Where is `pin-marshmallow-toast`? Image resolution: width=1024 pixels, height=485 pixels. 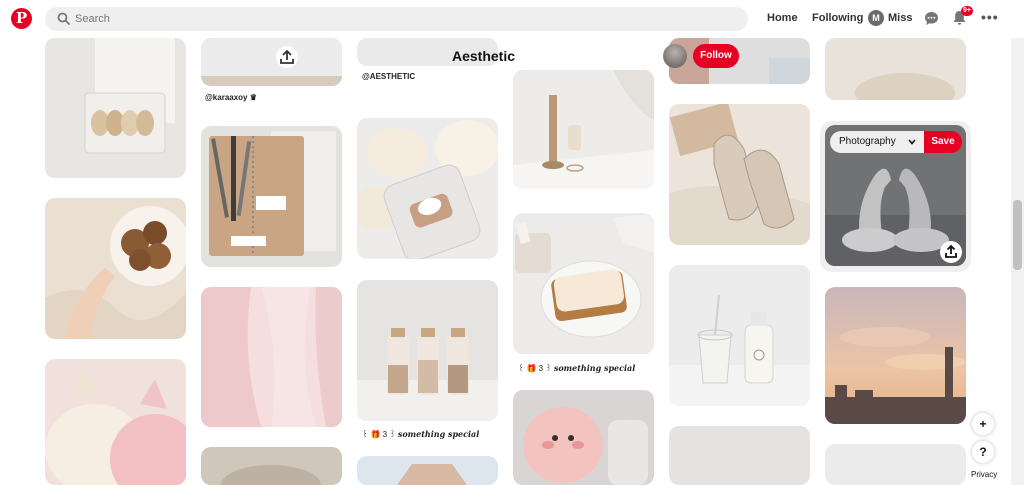 pin-marshmallow-toast is located at coordinates (583, 283).